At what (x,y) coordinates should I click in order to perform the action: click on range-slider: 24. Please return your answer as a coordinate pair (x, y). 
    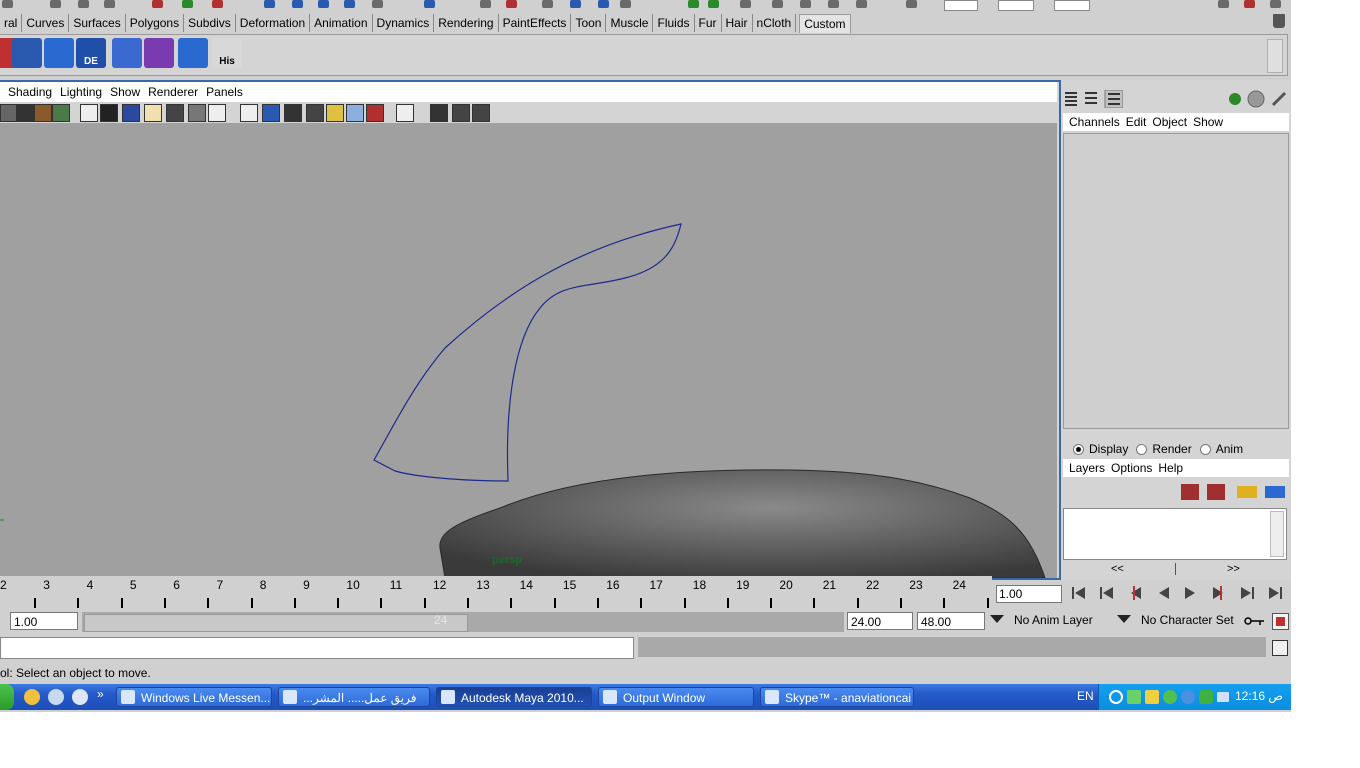
    Looking at the image, I should click on (463, 622).